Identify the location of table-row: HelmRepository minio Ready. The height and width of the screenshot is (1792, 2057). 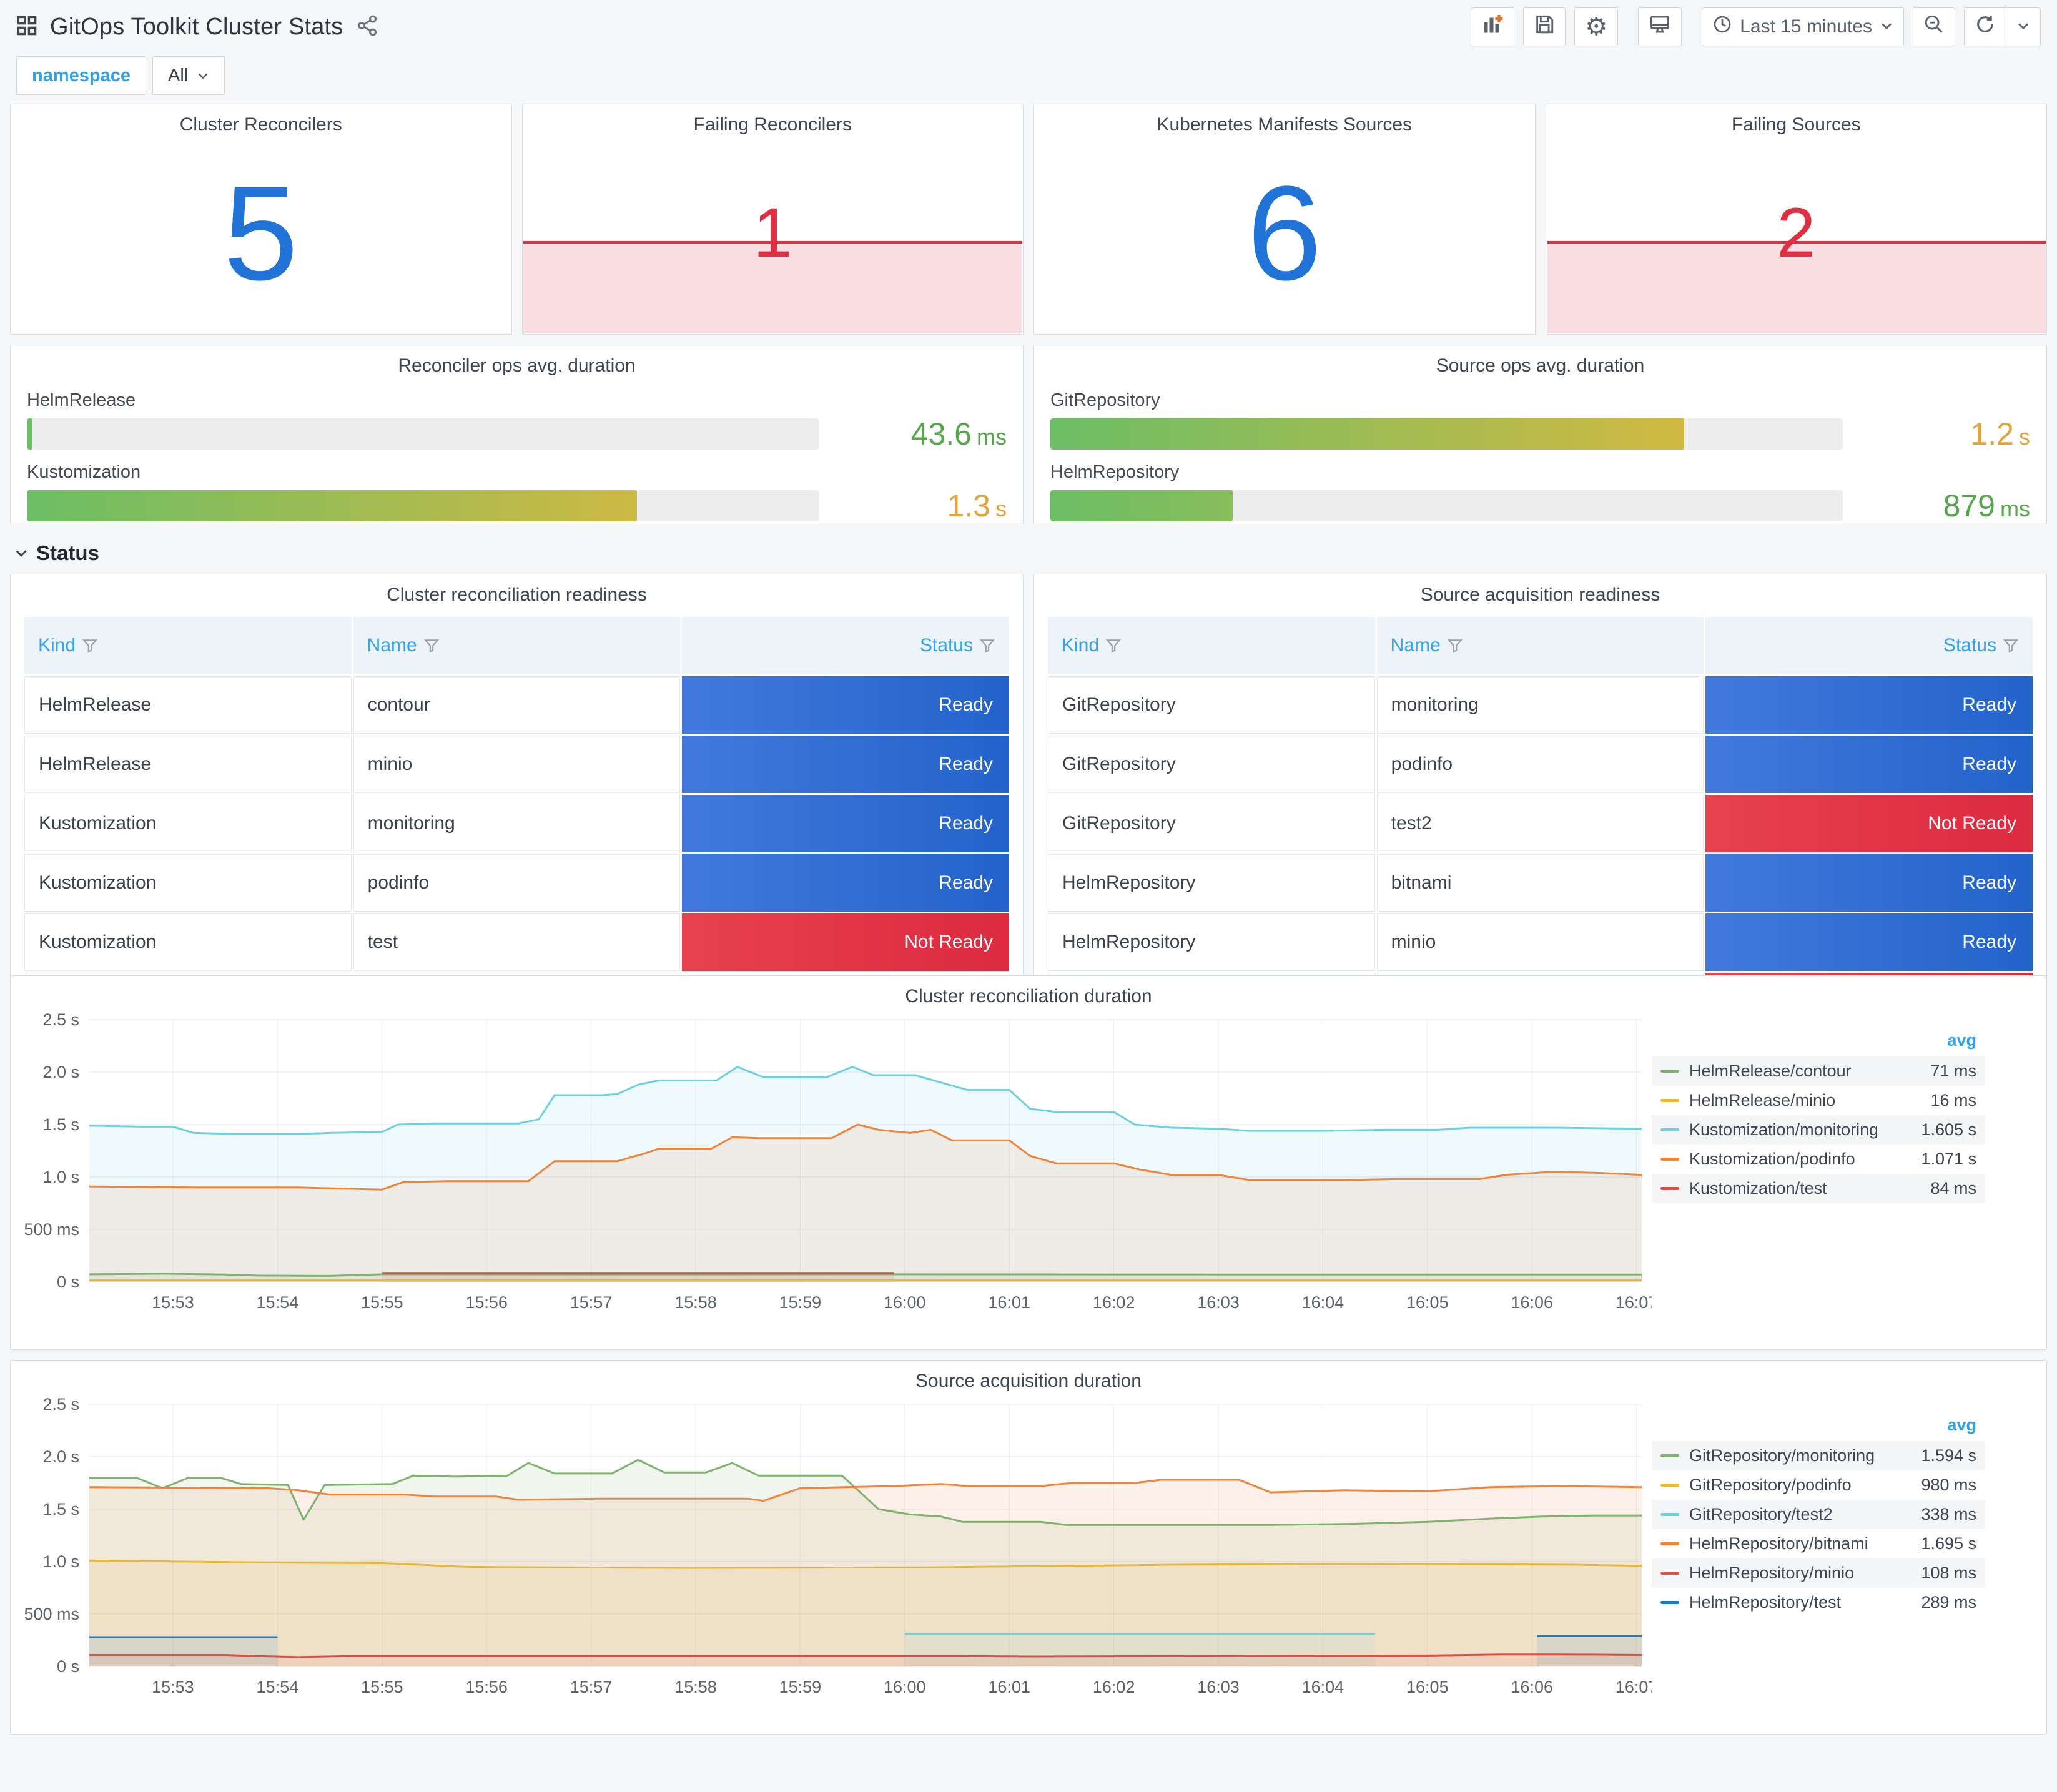
(1540, 942).